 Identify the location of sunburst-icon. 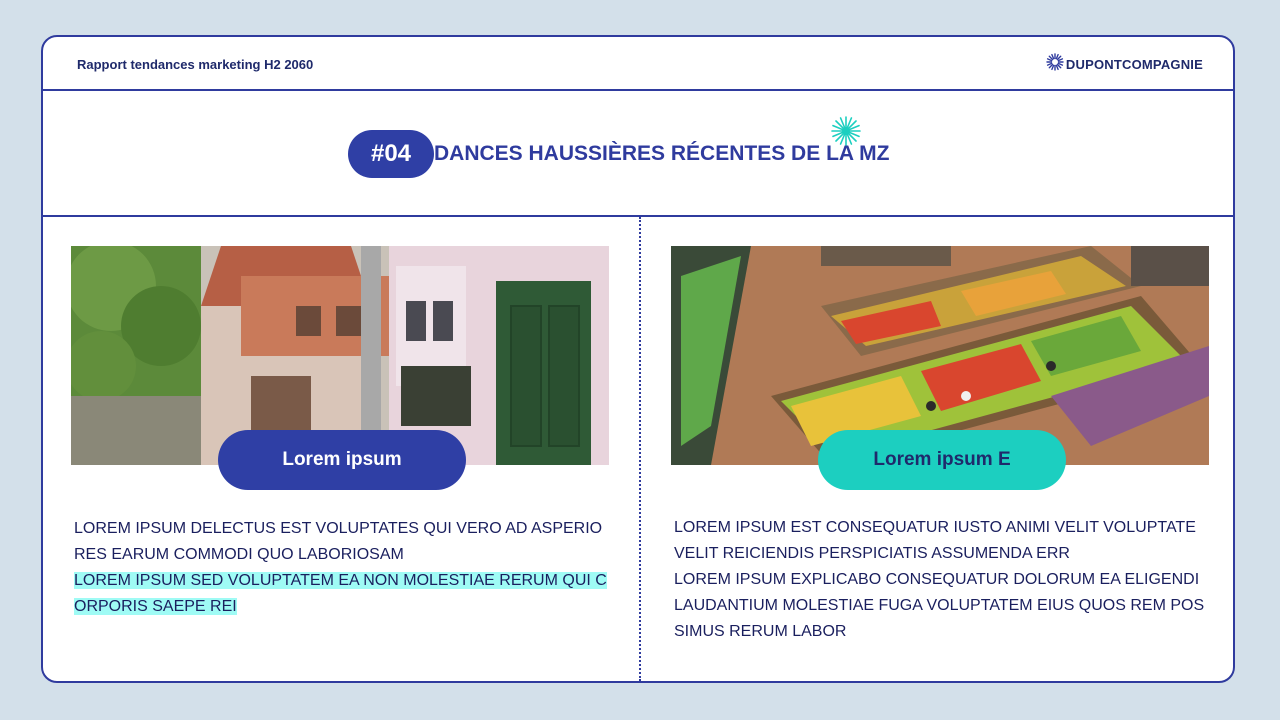
(1055, 64).